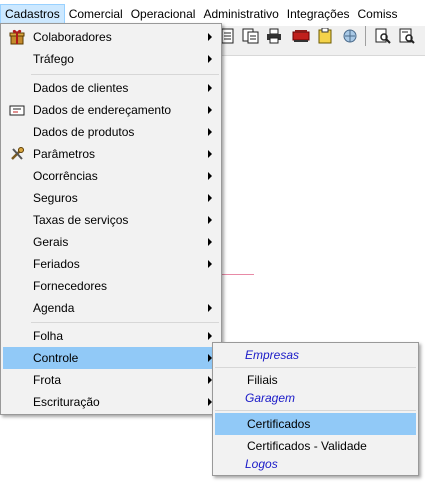 The width and height of the screenshot is (425, 495). Describe the element at coordinates (72, 37) in the screenshot. I see `menu-item-label: Colaboradores` at that location.